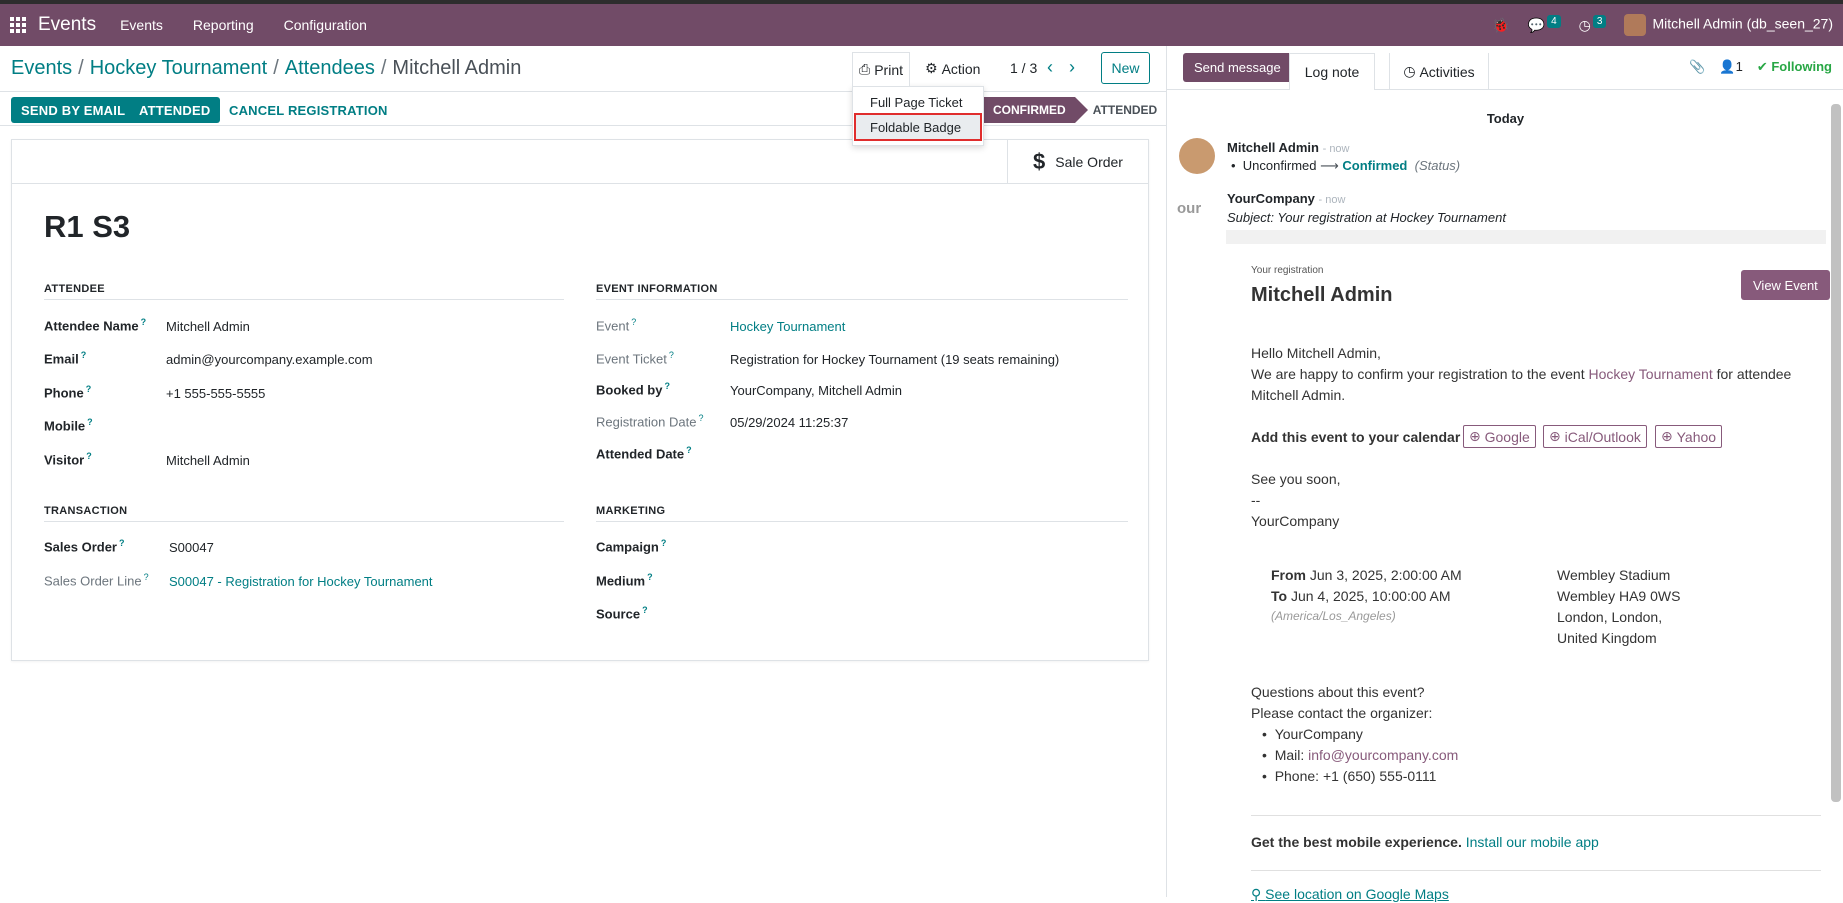 The width and height of the screenshot is (1843, 903). Describe the element at coordinates (1607, 638) in the screenshot. I see `venue-line: United Kingdom` at that location.